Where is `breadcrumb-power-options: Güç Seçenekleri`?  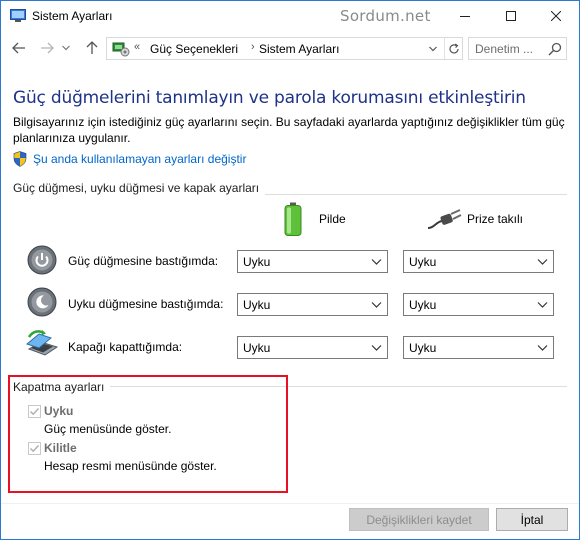 breadcrumb-power-options: Güç Seçenekleri is located at coordinates (194, 49).